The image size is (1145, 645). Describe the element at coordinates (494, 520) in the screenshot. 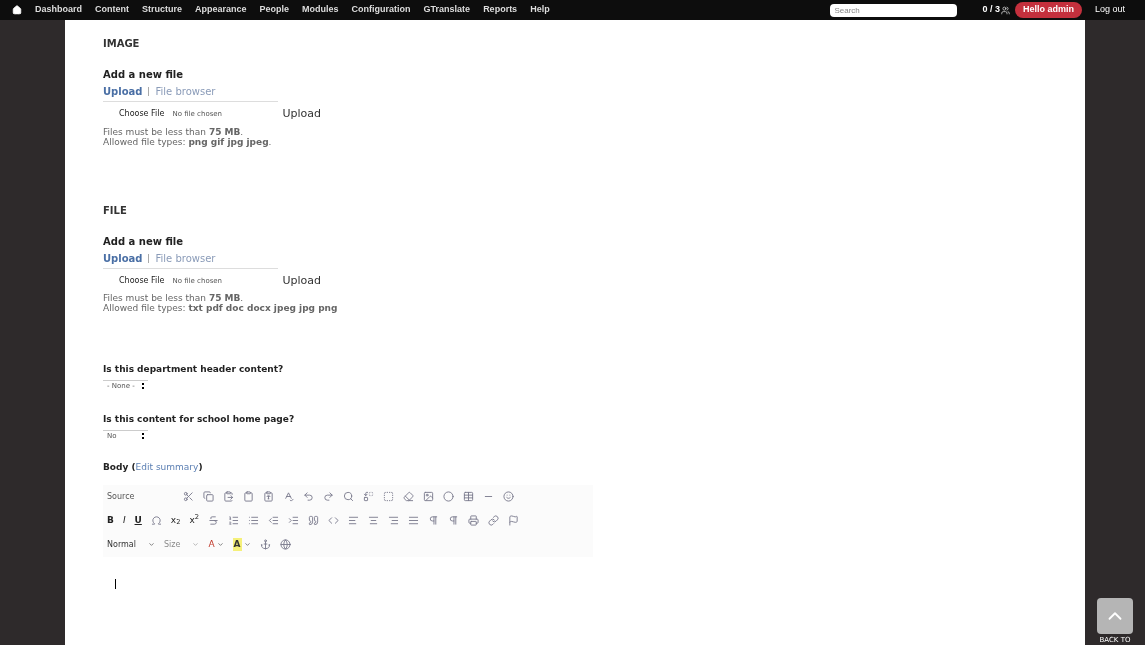

I see `link-icon` at that location.